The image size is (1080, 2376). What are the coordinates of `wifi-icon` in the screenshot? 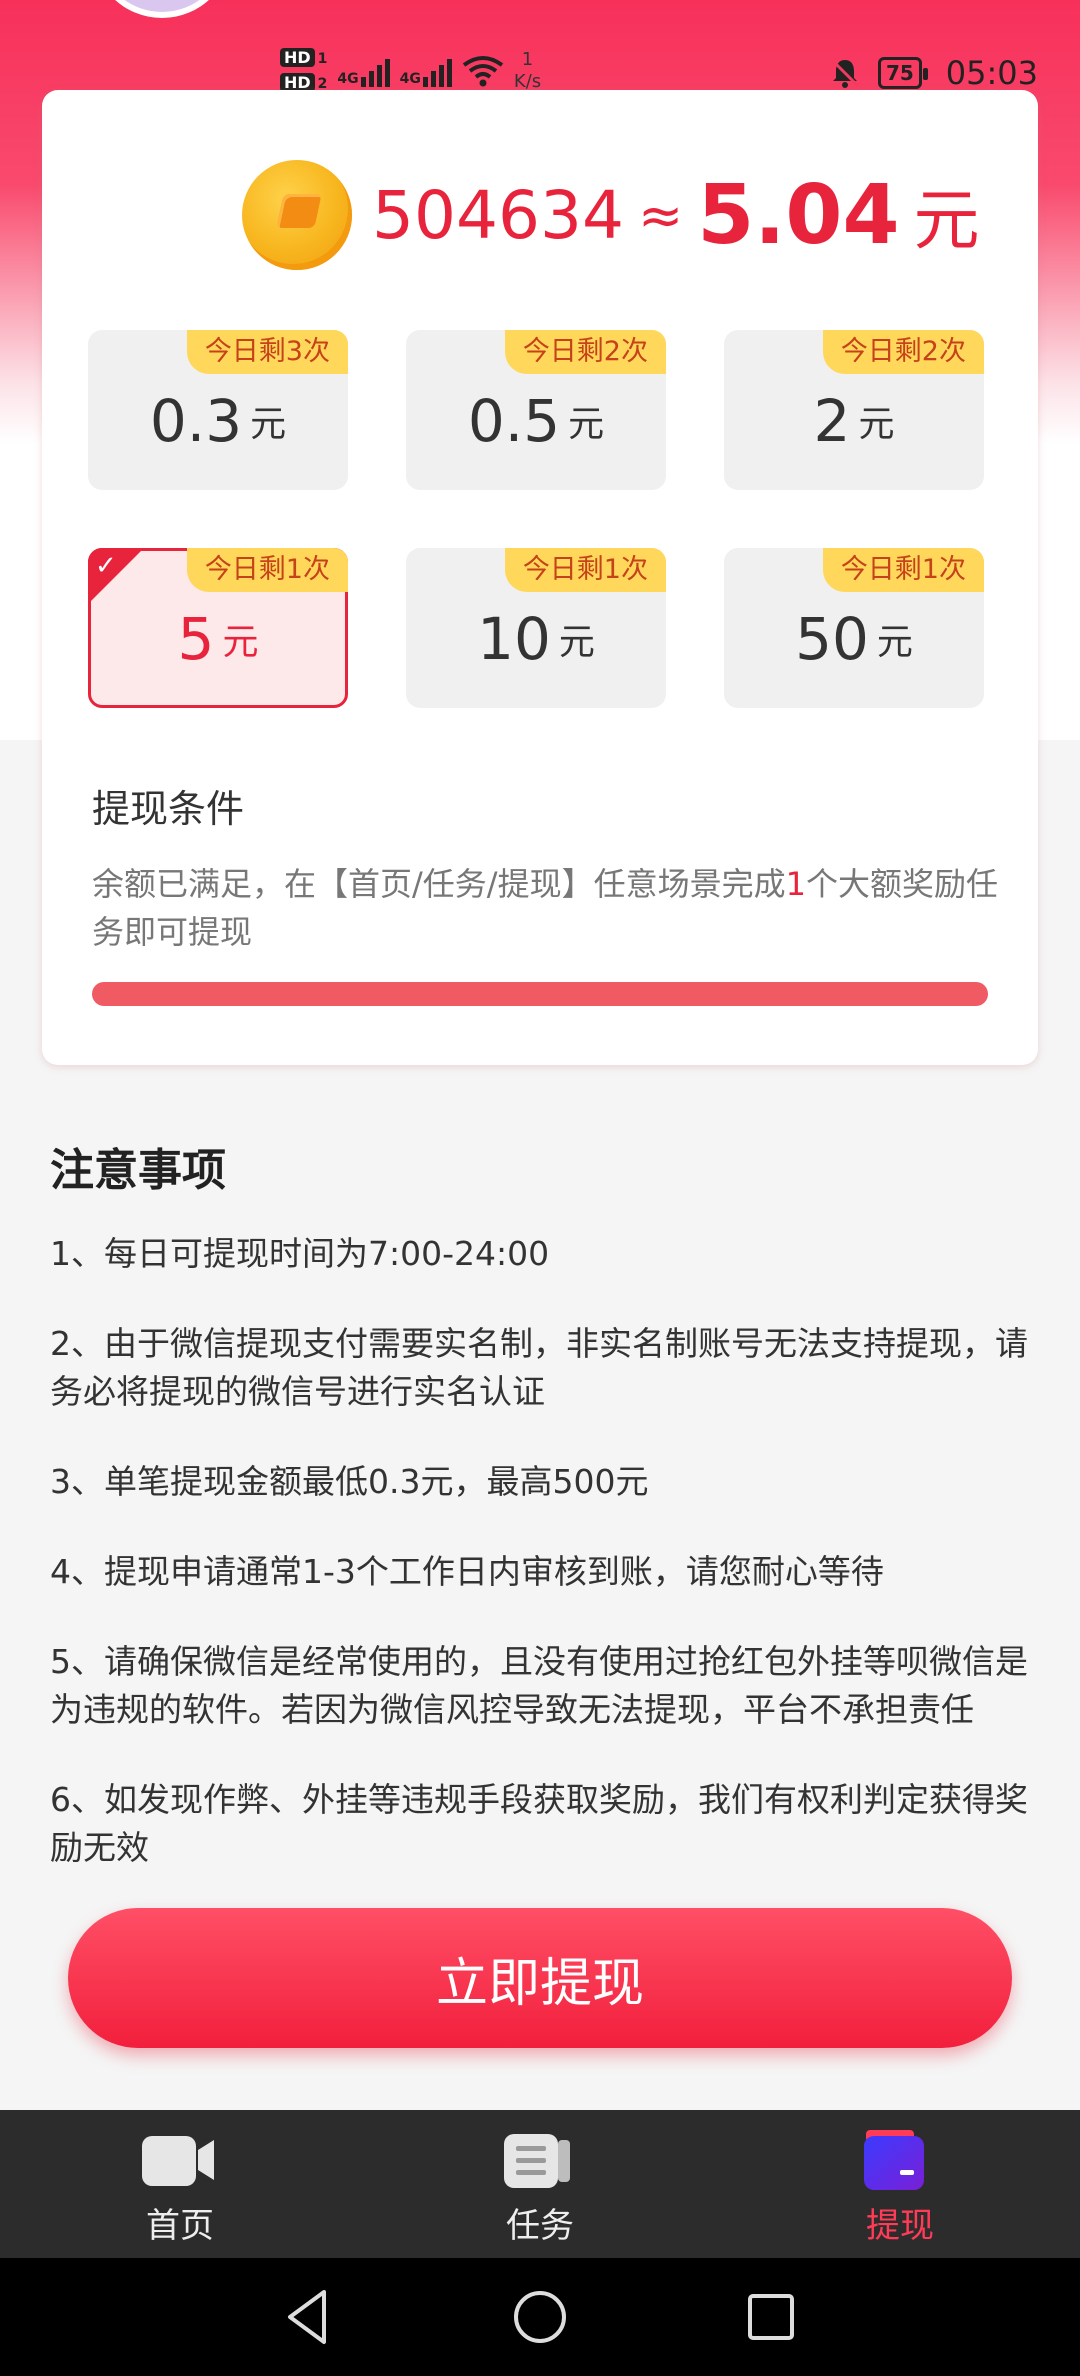 It's located at (483, 71).